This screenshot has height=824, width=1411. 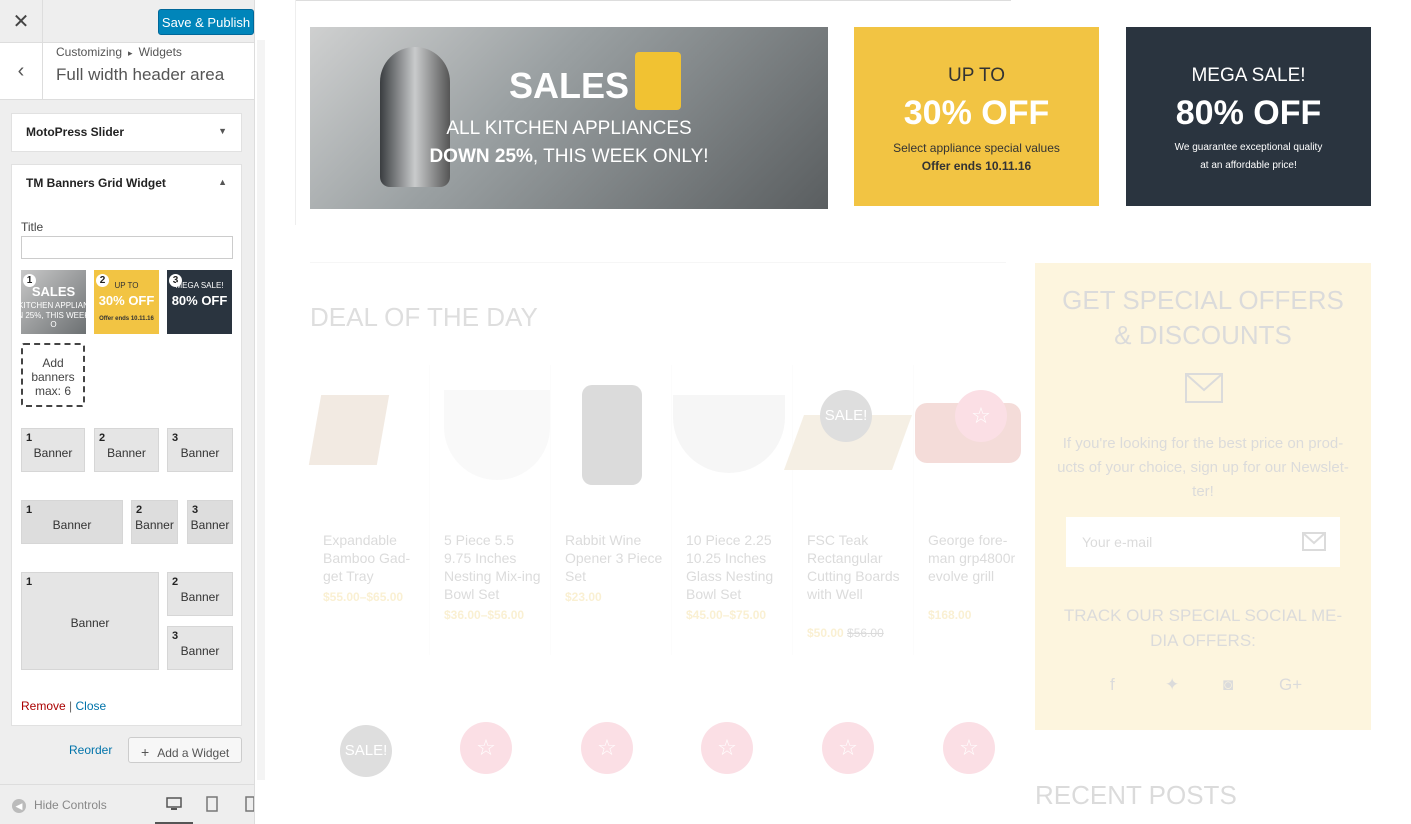 I want to click on layout-2-cell-2: 2 Banner, so click(x=154, y=522).